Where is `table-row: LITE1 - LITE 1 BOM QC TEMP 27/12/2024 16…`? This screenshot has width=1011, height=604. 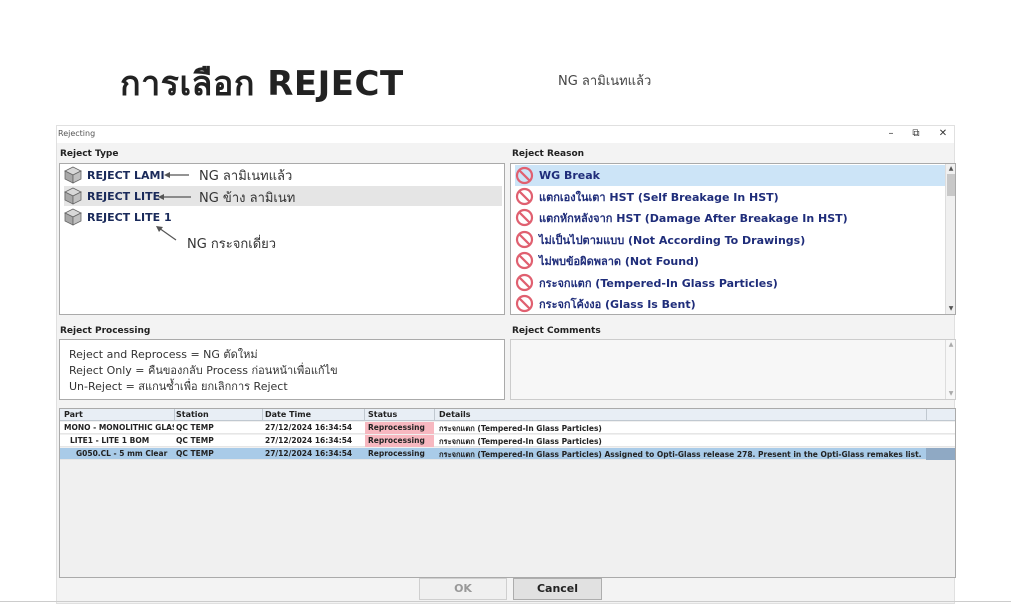 table-row: LITE1 - LITE 1 BOM QC TEMP 27/12/2024 16… is located at coordinates (507, 441).